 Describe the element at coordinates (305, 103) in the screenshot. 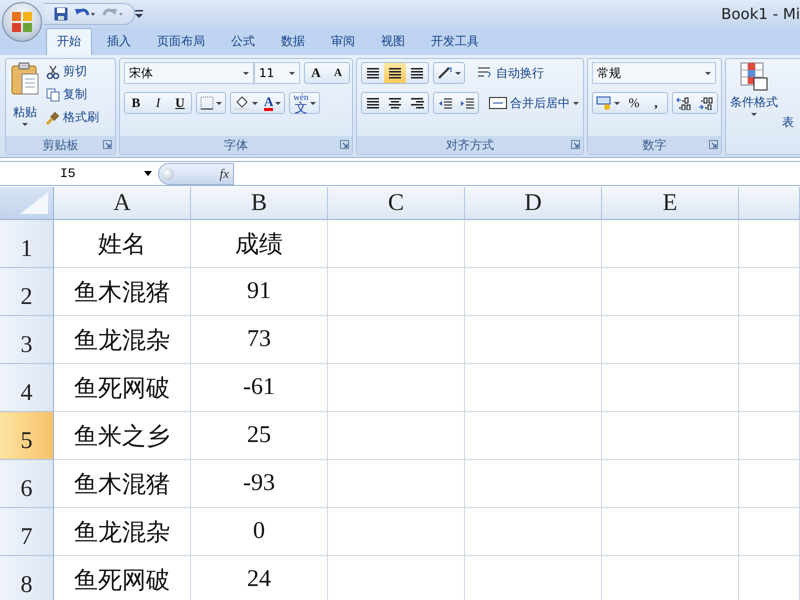

I see `phonetic-button: wén 文` at that location.